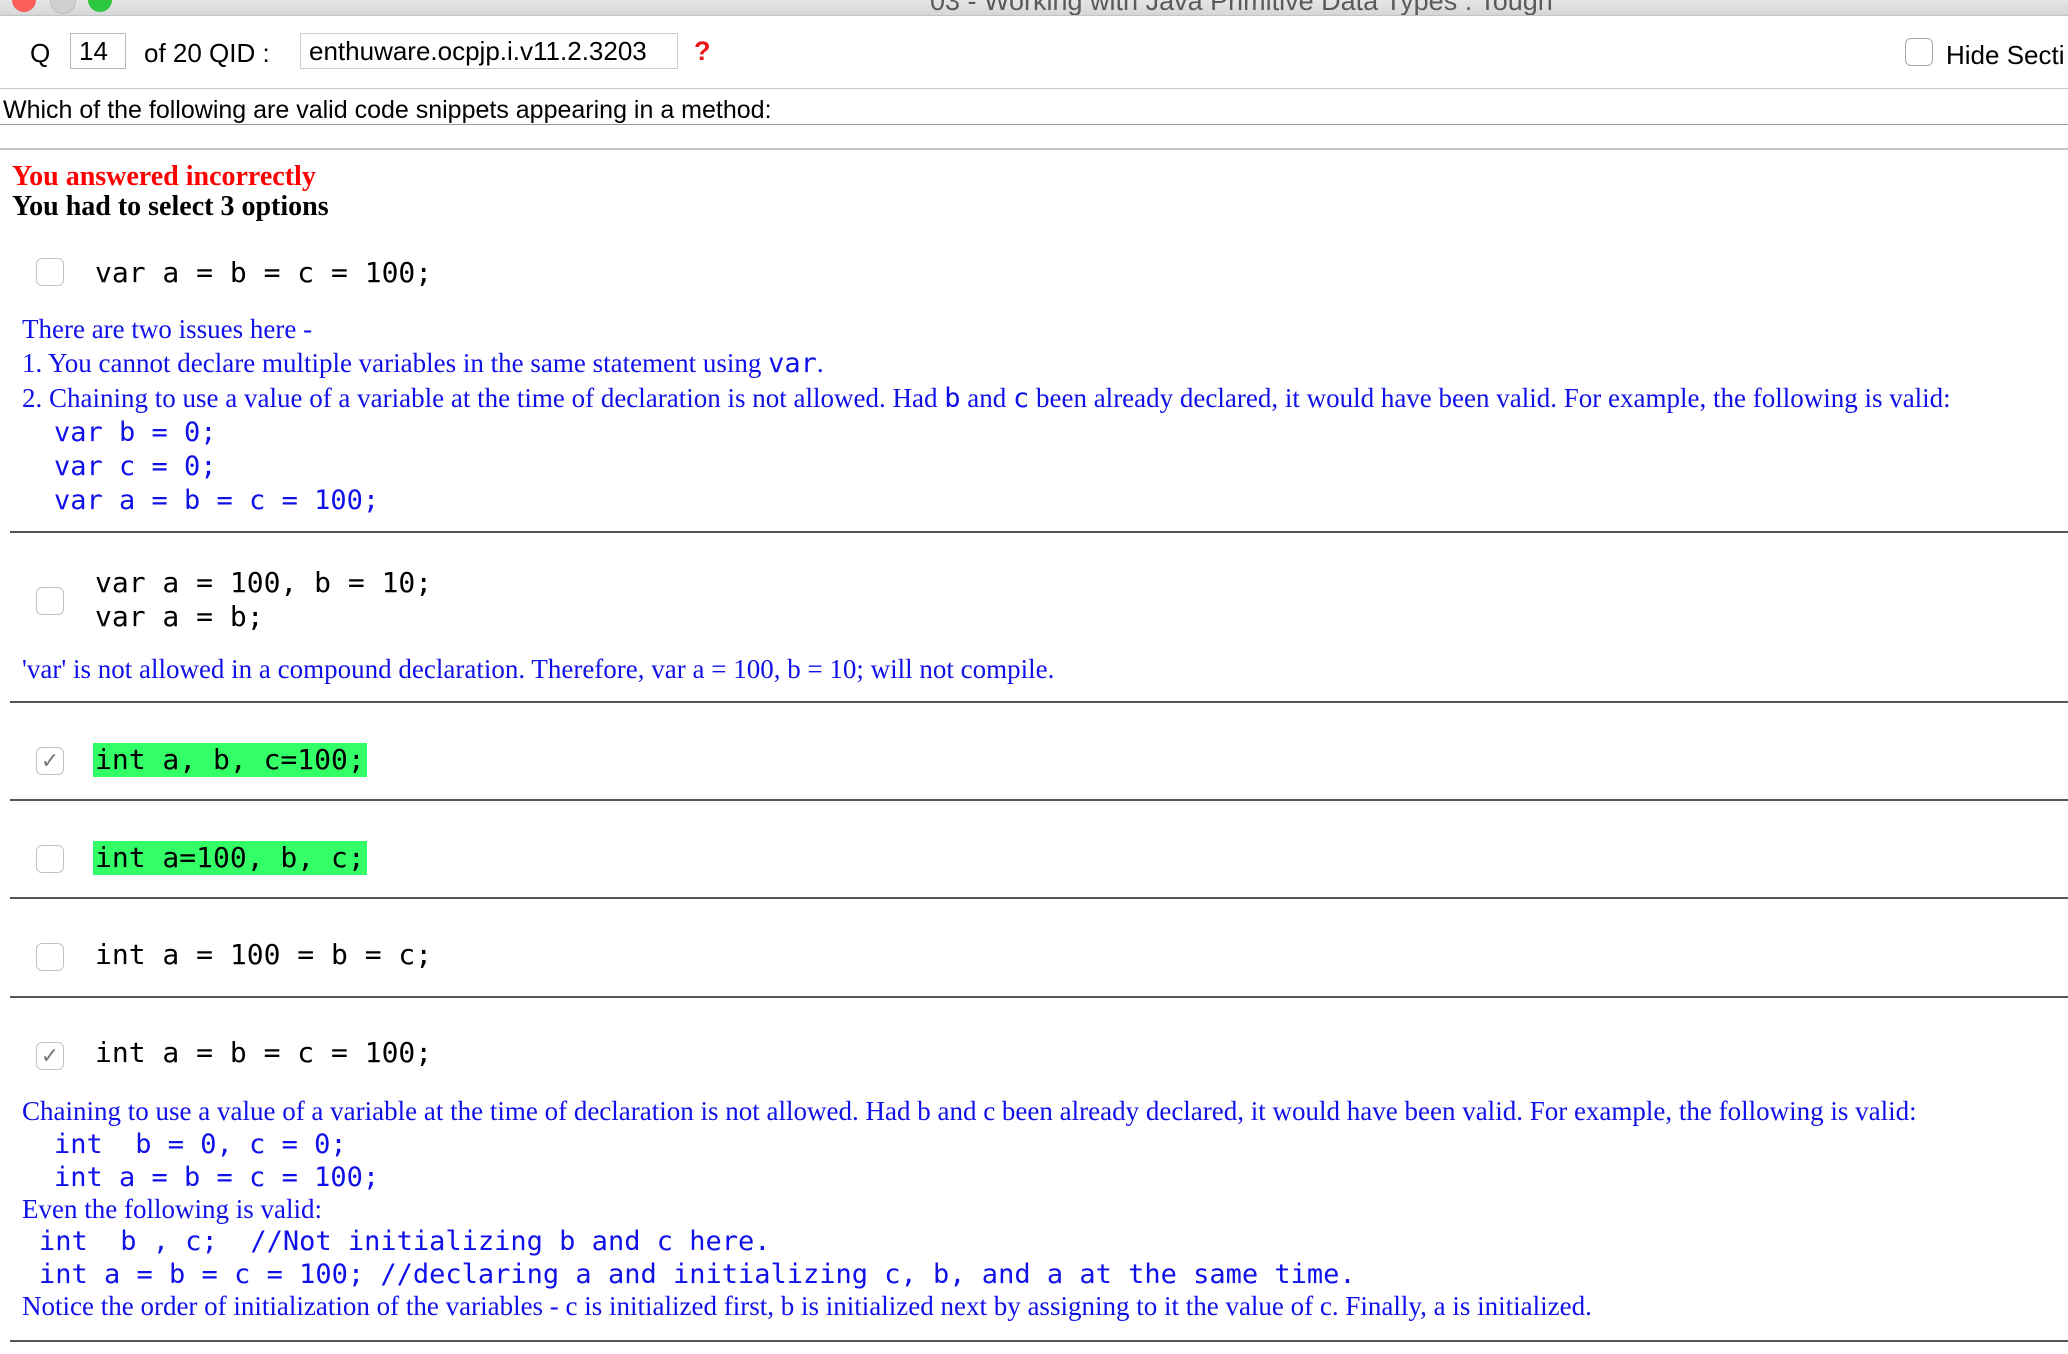 The height and width of the screenshot is (1354, 2068). What do you see at coordinates (50, 1056) in the screenshot?
I see `option-6-checkbox: ✓` at bounding box center [50, 1056].